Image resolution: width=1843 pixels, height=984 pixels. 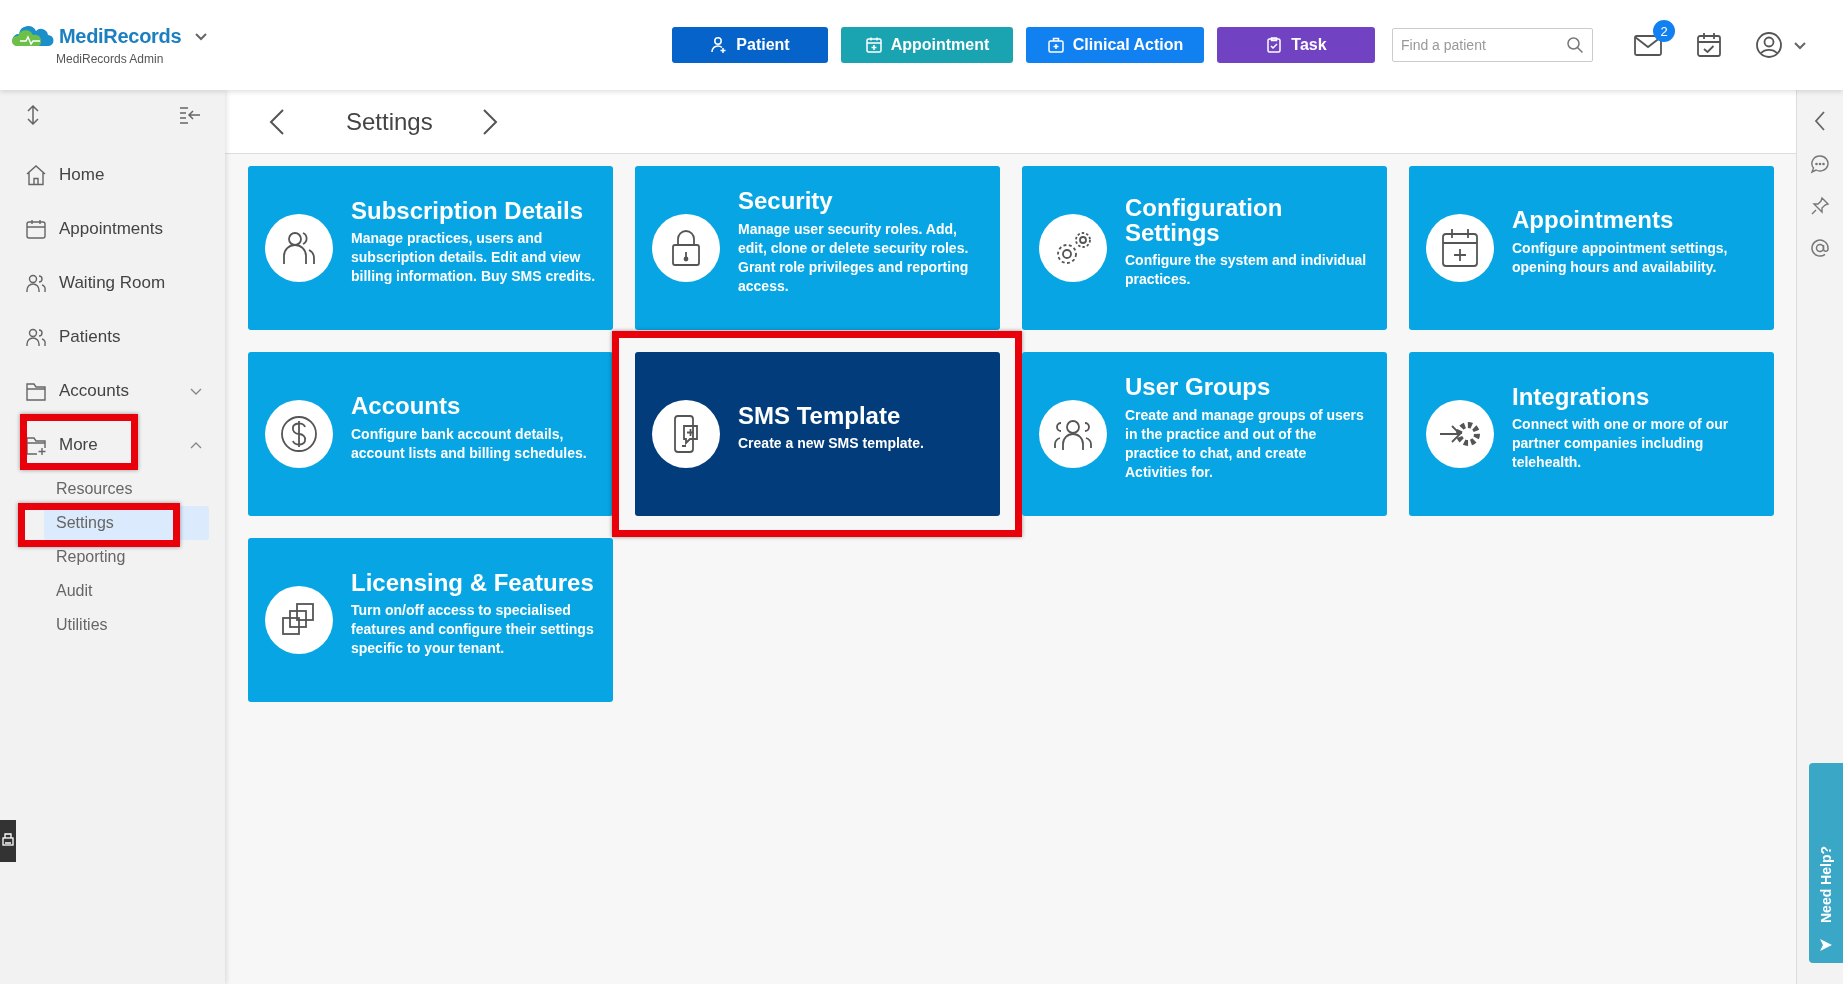 I want to click on card-description: Configure the system and individual practices., so click(x=1246, y=270).